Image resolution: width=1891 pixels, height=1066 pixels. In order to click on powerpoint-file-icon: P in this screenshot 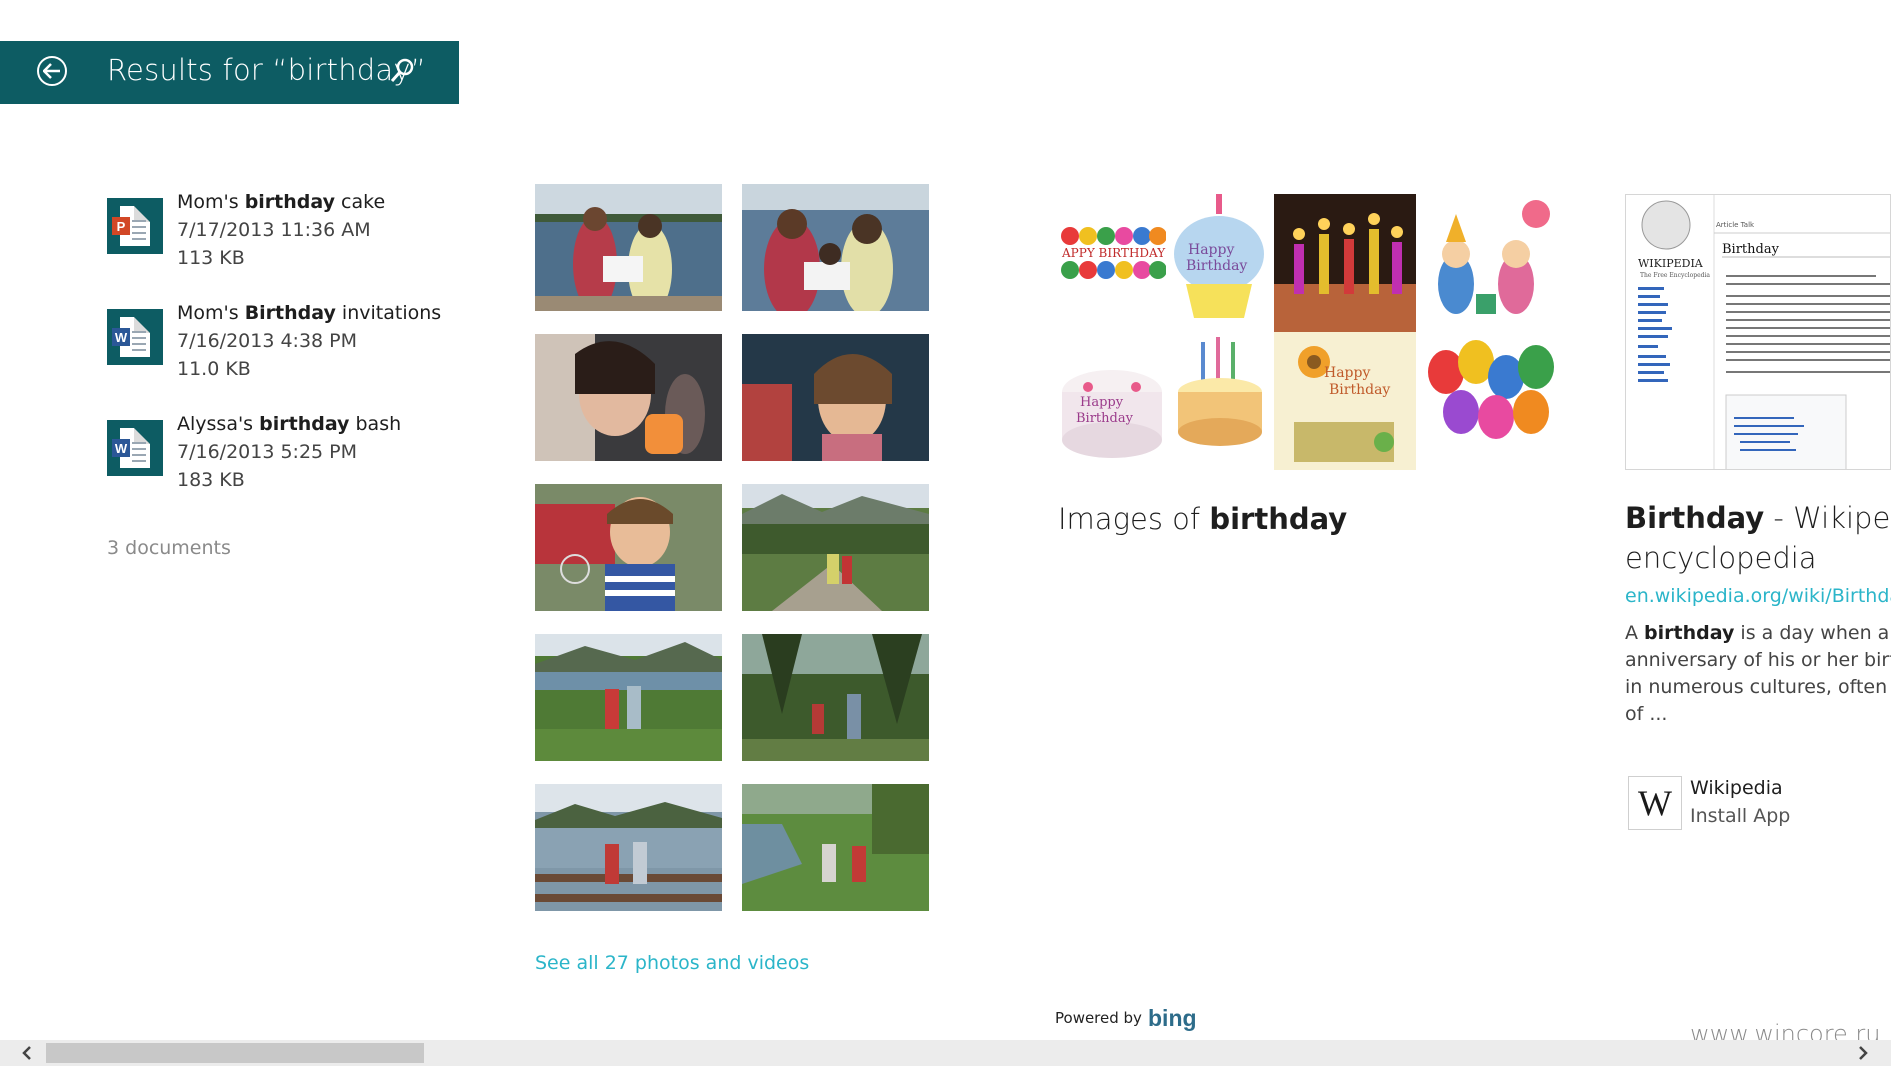, I will do `click(135, 226)`.